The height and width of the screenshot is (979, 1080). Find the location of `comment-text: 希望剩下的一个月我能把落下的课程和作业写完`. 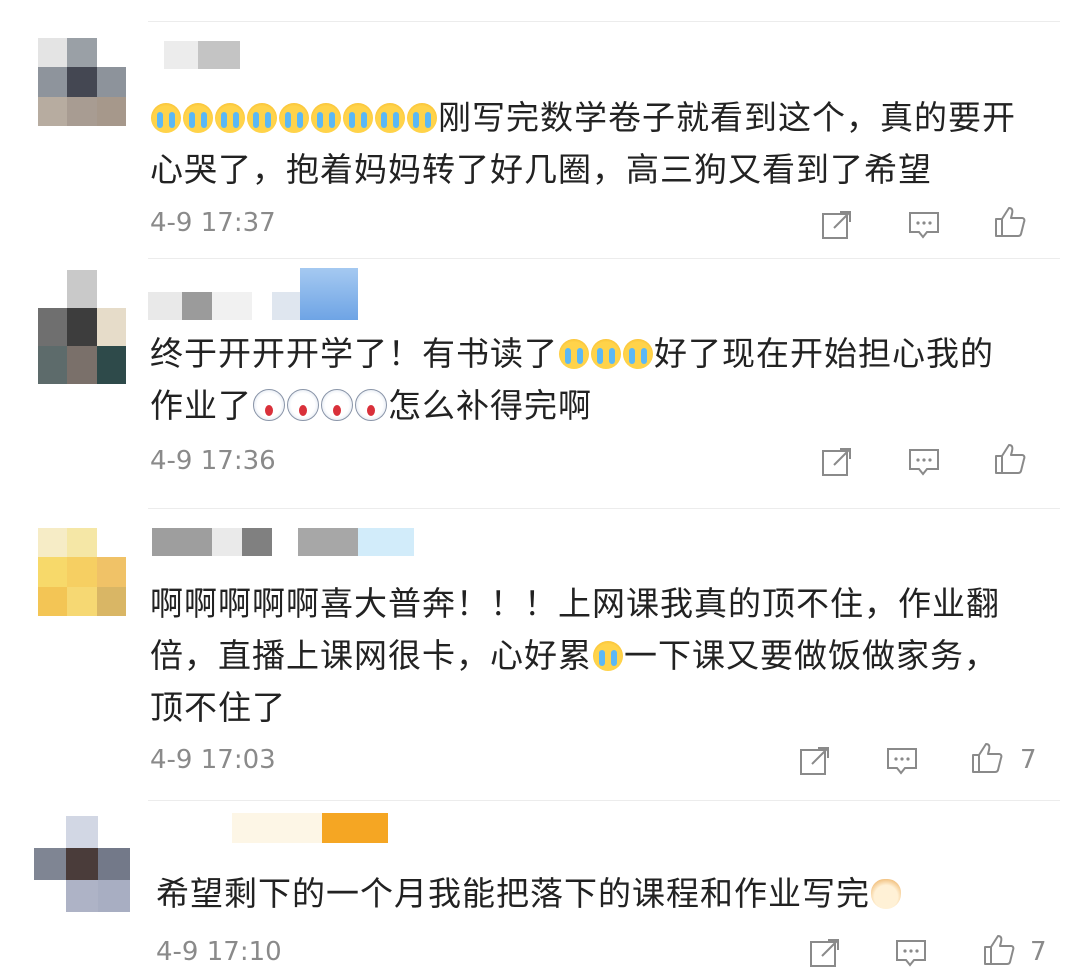

comment-text: 希望剩下的一个月我能把落下的课程和作业写完 is located at coordinates (588, 894).